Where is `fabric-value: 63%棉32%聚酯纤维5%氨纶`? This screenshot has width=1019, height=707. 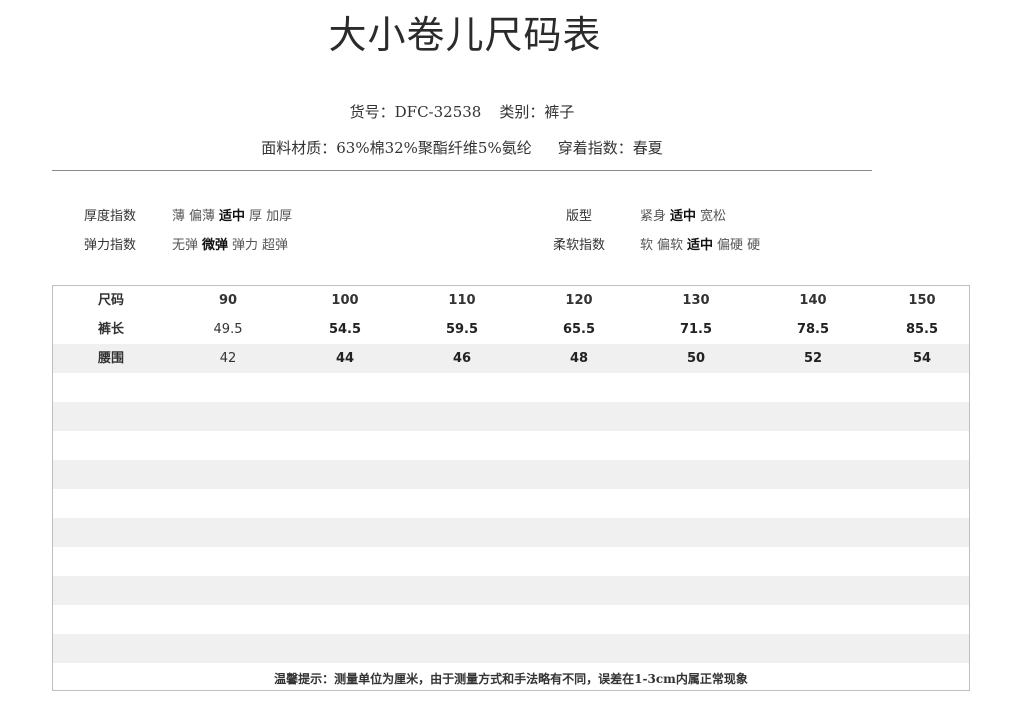 fabric-value: 63%棉32%聚酯纤维5%氨纶 is located at coordinates (434, 148).